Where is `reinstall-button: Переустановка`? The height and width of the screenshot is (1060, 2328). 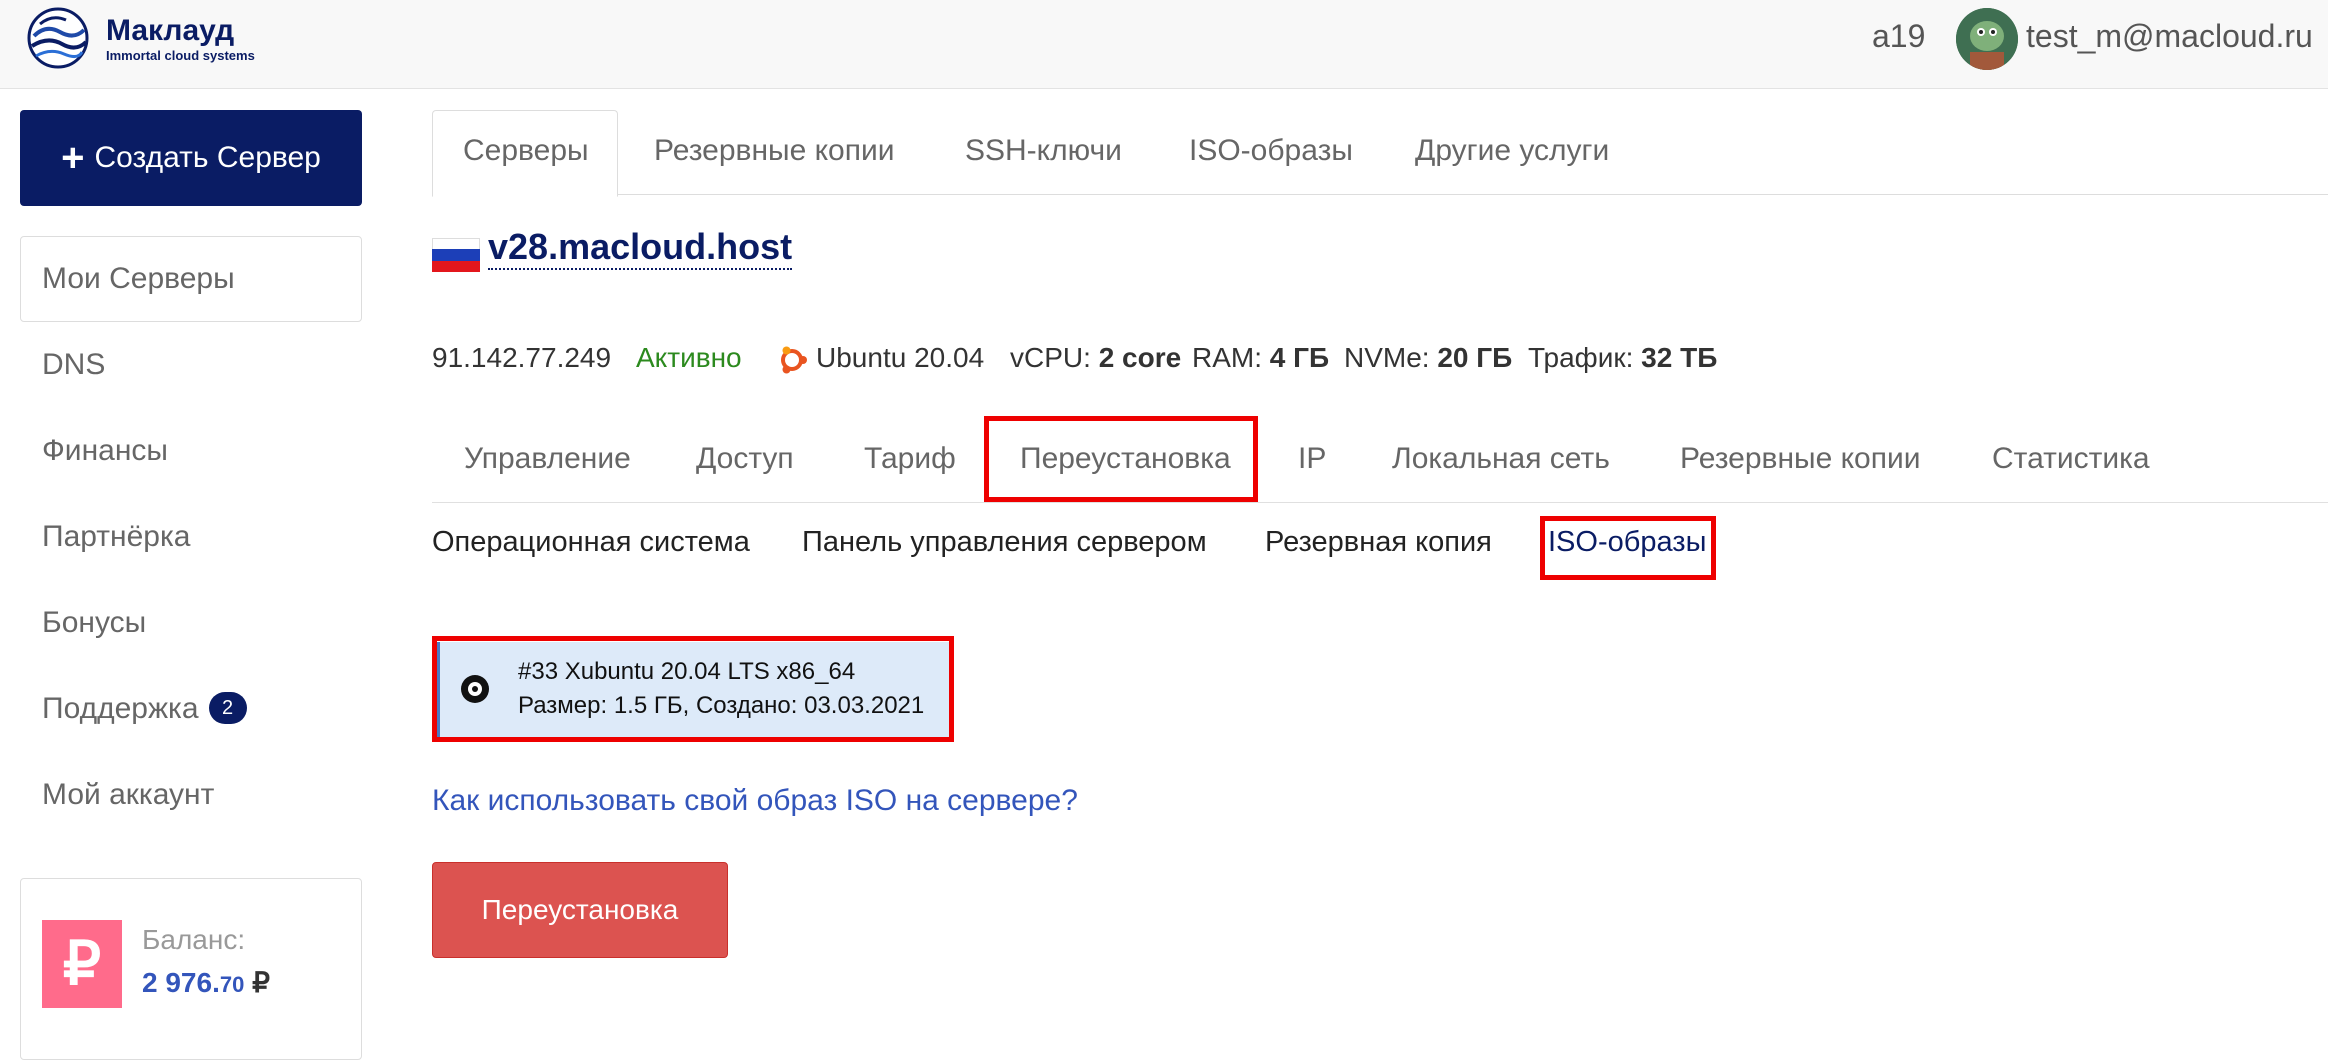 reinstall-button: Переустановка is located at coordinates (580, 910).